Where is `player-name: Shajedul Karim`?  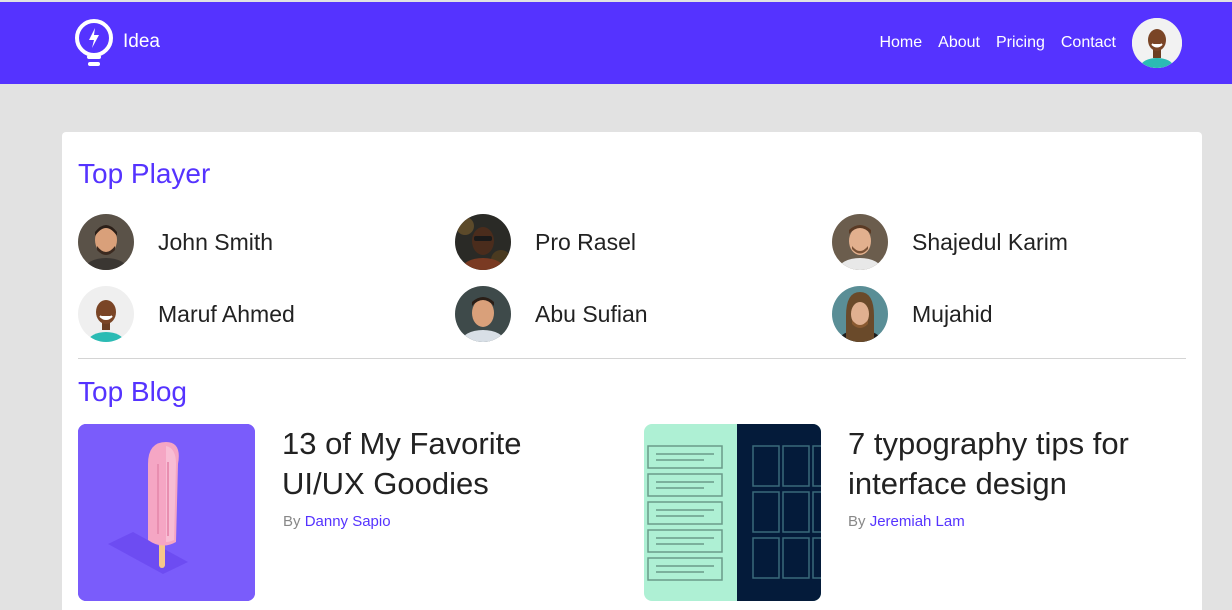
player-name: Shajedul Karim is located at coordinates (990, 241).